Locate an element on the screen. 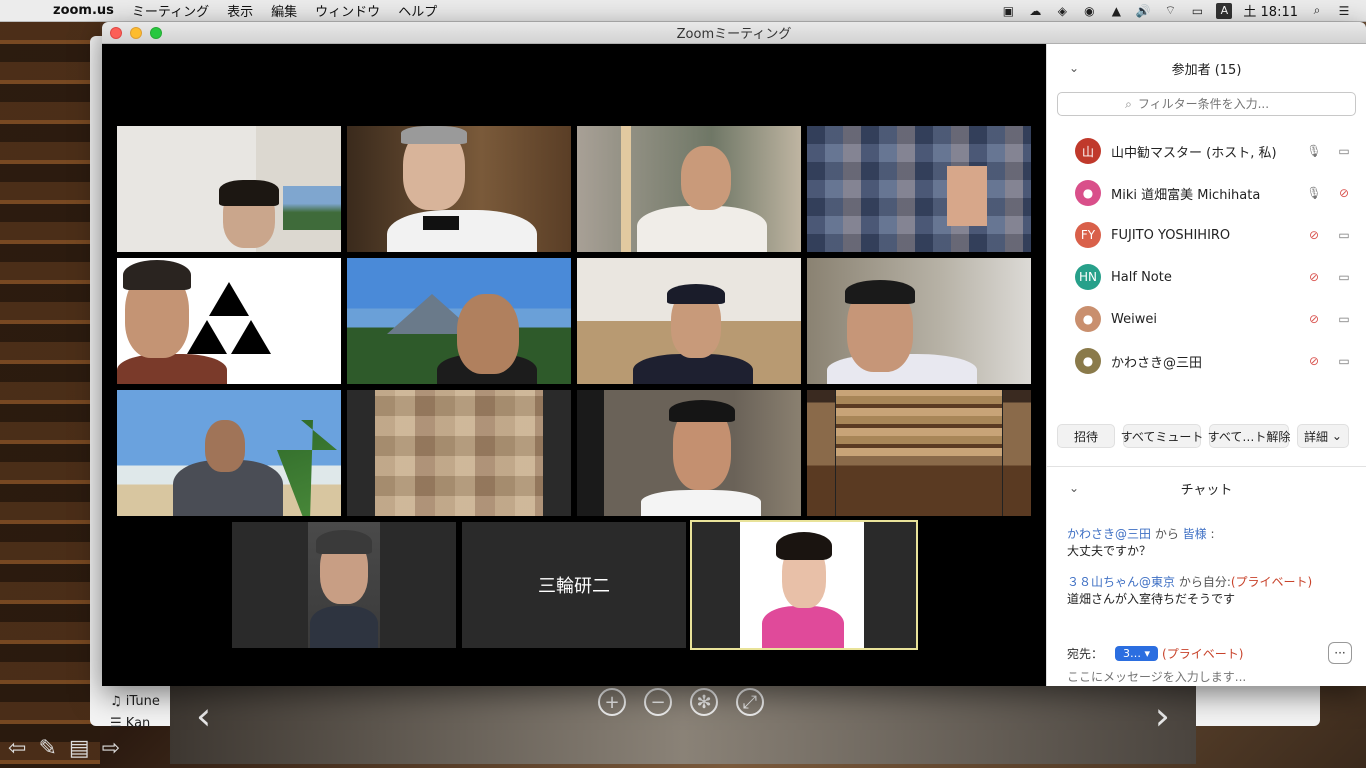 The width and height of the screenshot is (1366, 768). bottom-toolbar: ⇦ ✎ ▤ ⇨ is located at coordinates (85, 748).